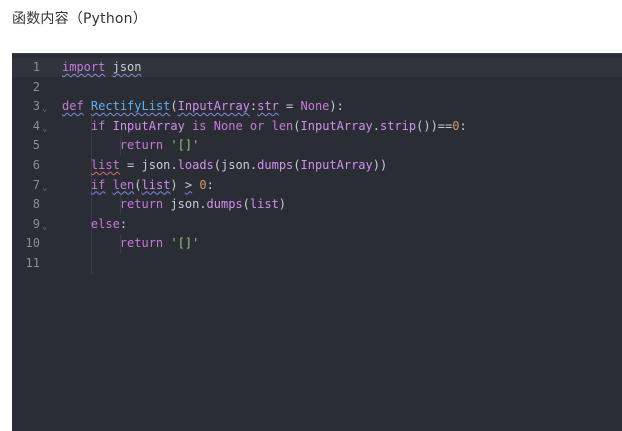  I want to click on line-number: 10, so click(32, 243).